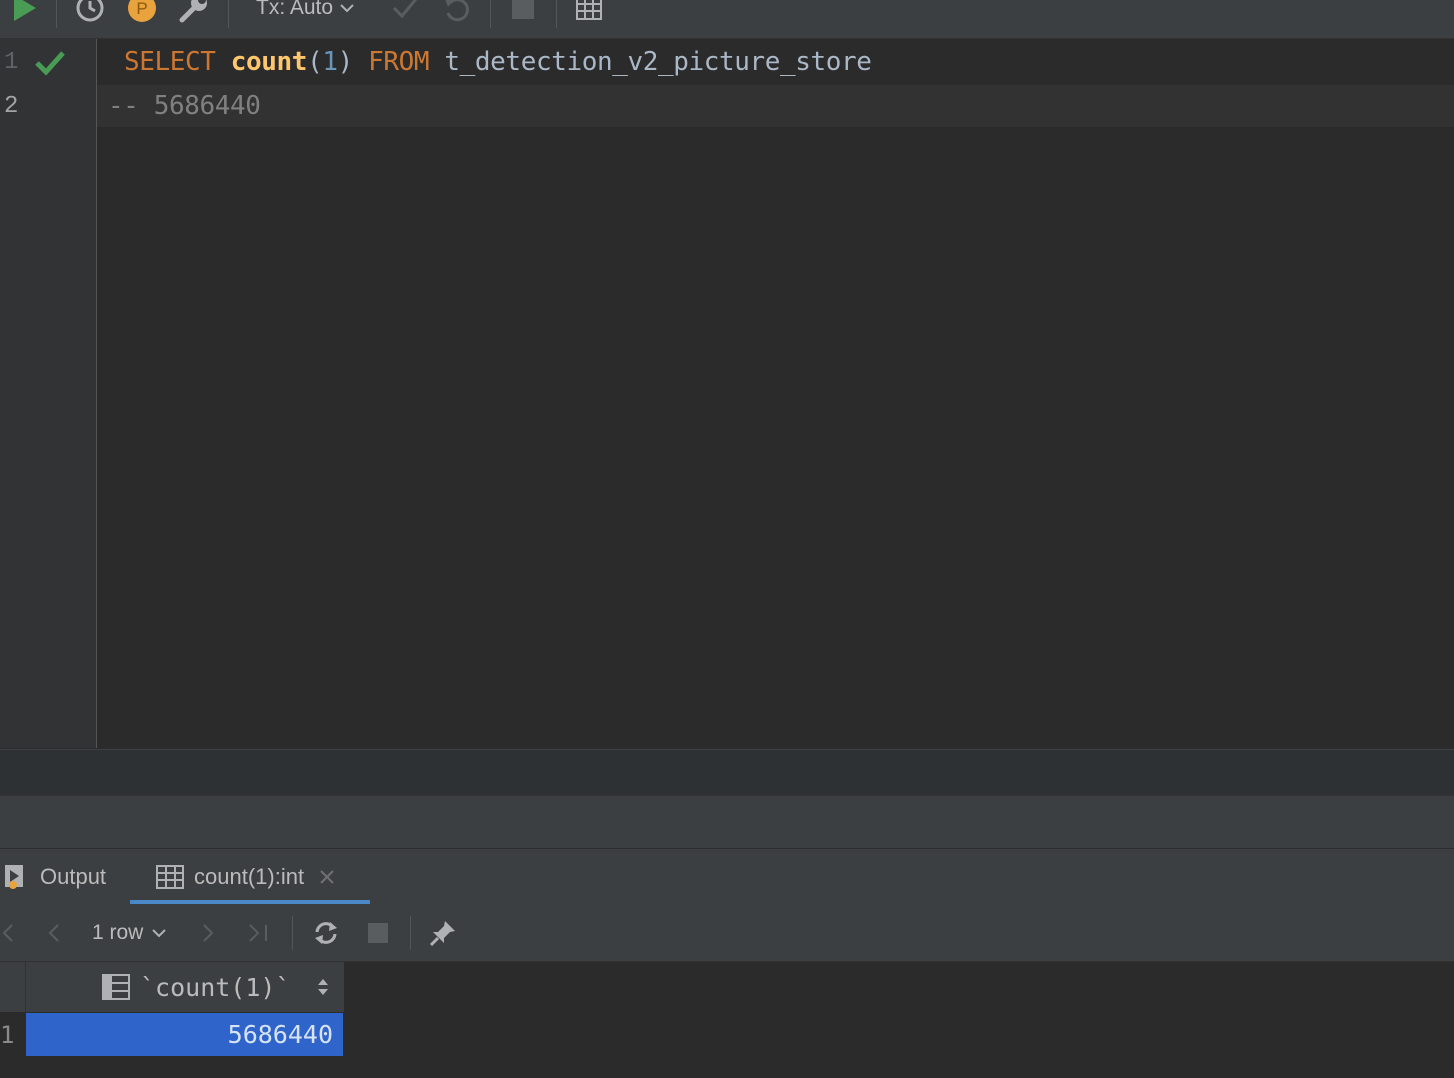 This screenshot has width=1454, height=1078. Describe the element at coordinates (48, 393) in the screenshot. I see `editor-gutter: 1 2` at that location.